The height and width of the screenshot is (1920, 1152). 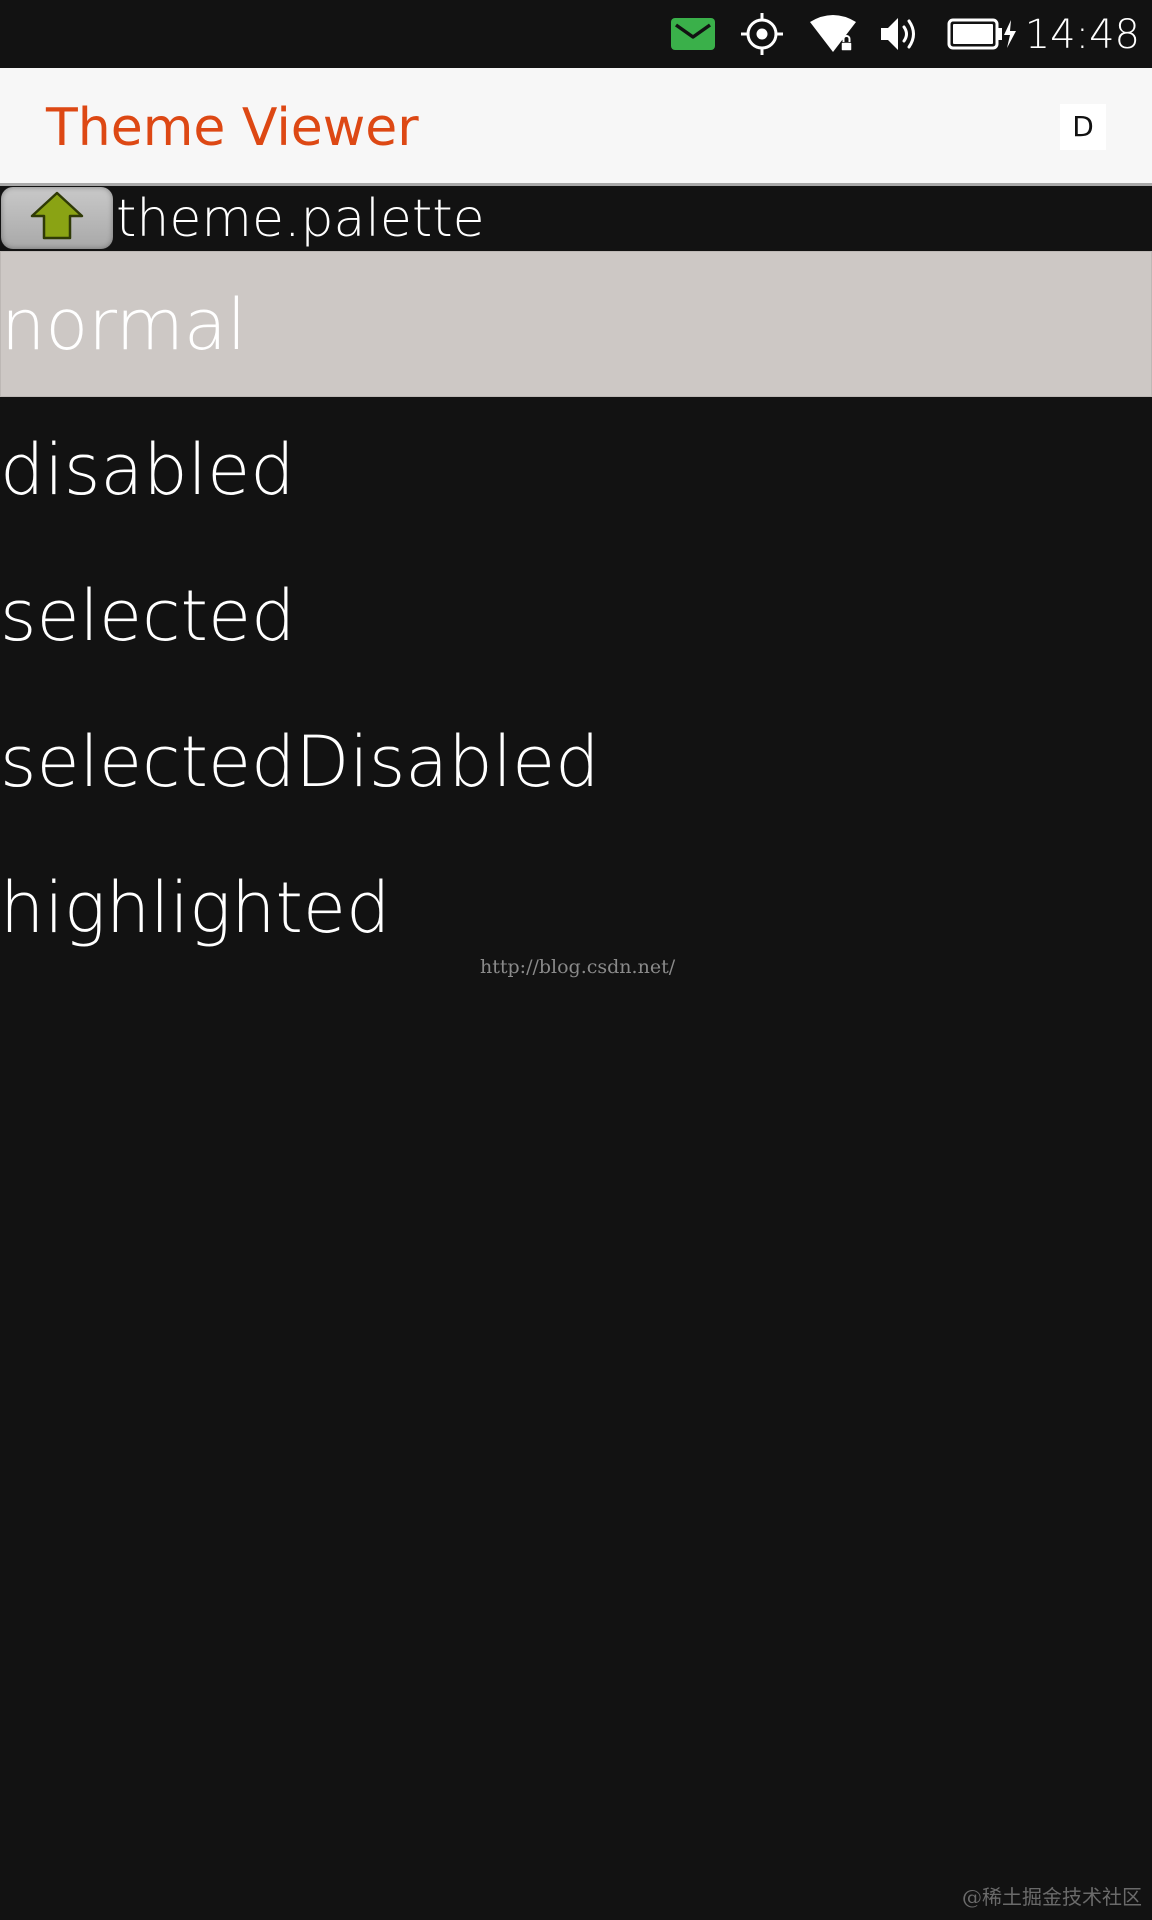 What do you see at coordinates (578, 967) in the screenshot?
I see `watermark: http://blog.csdn.net/` at bounding box center [578, 967].